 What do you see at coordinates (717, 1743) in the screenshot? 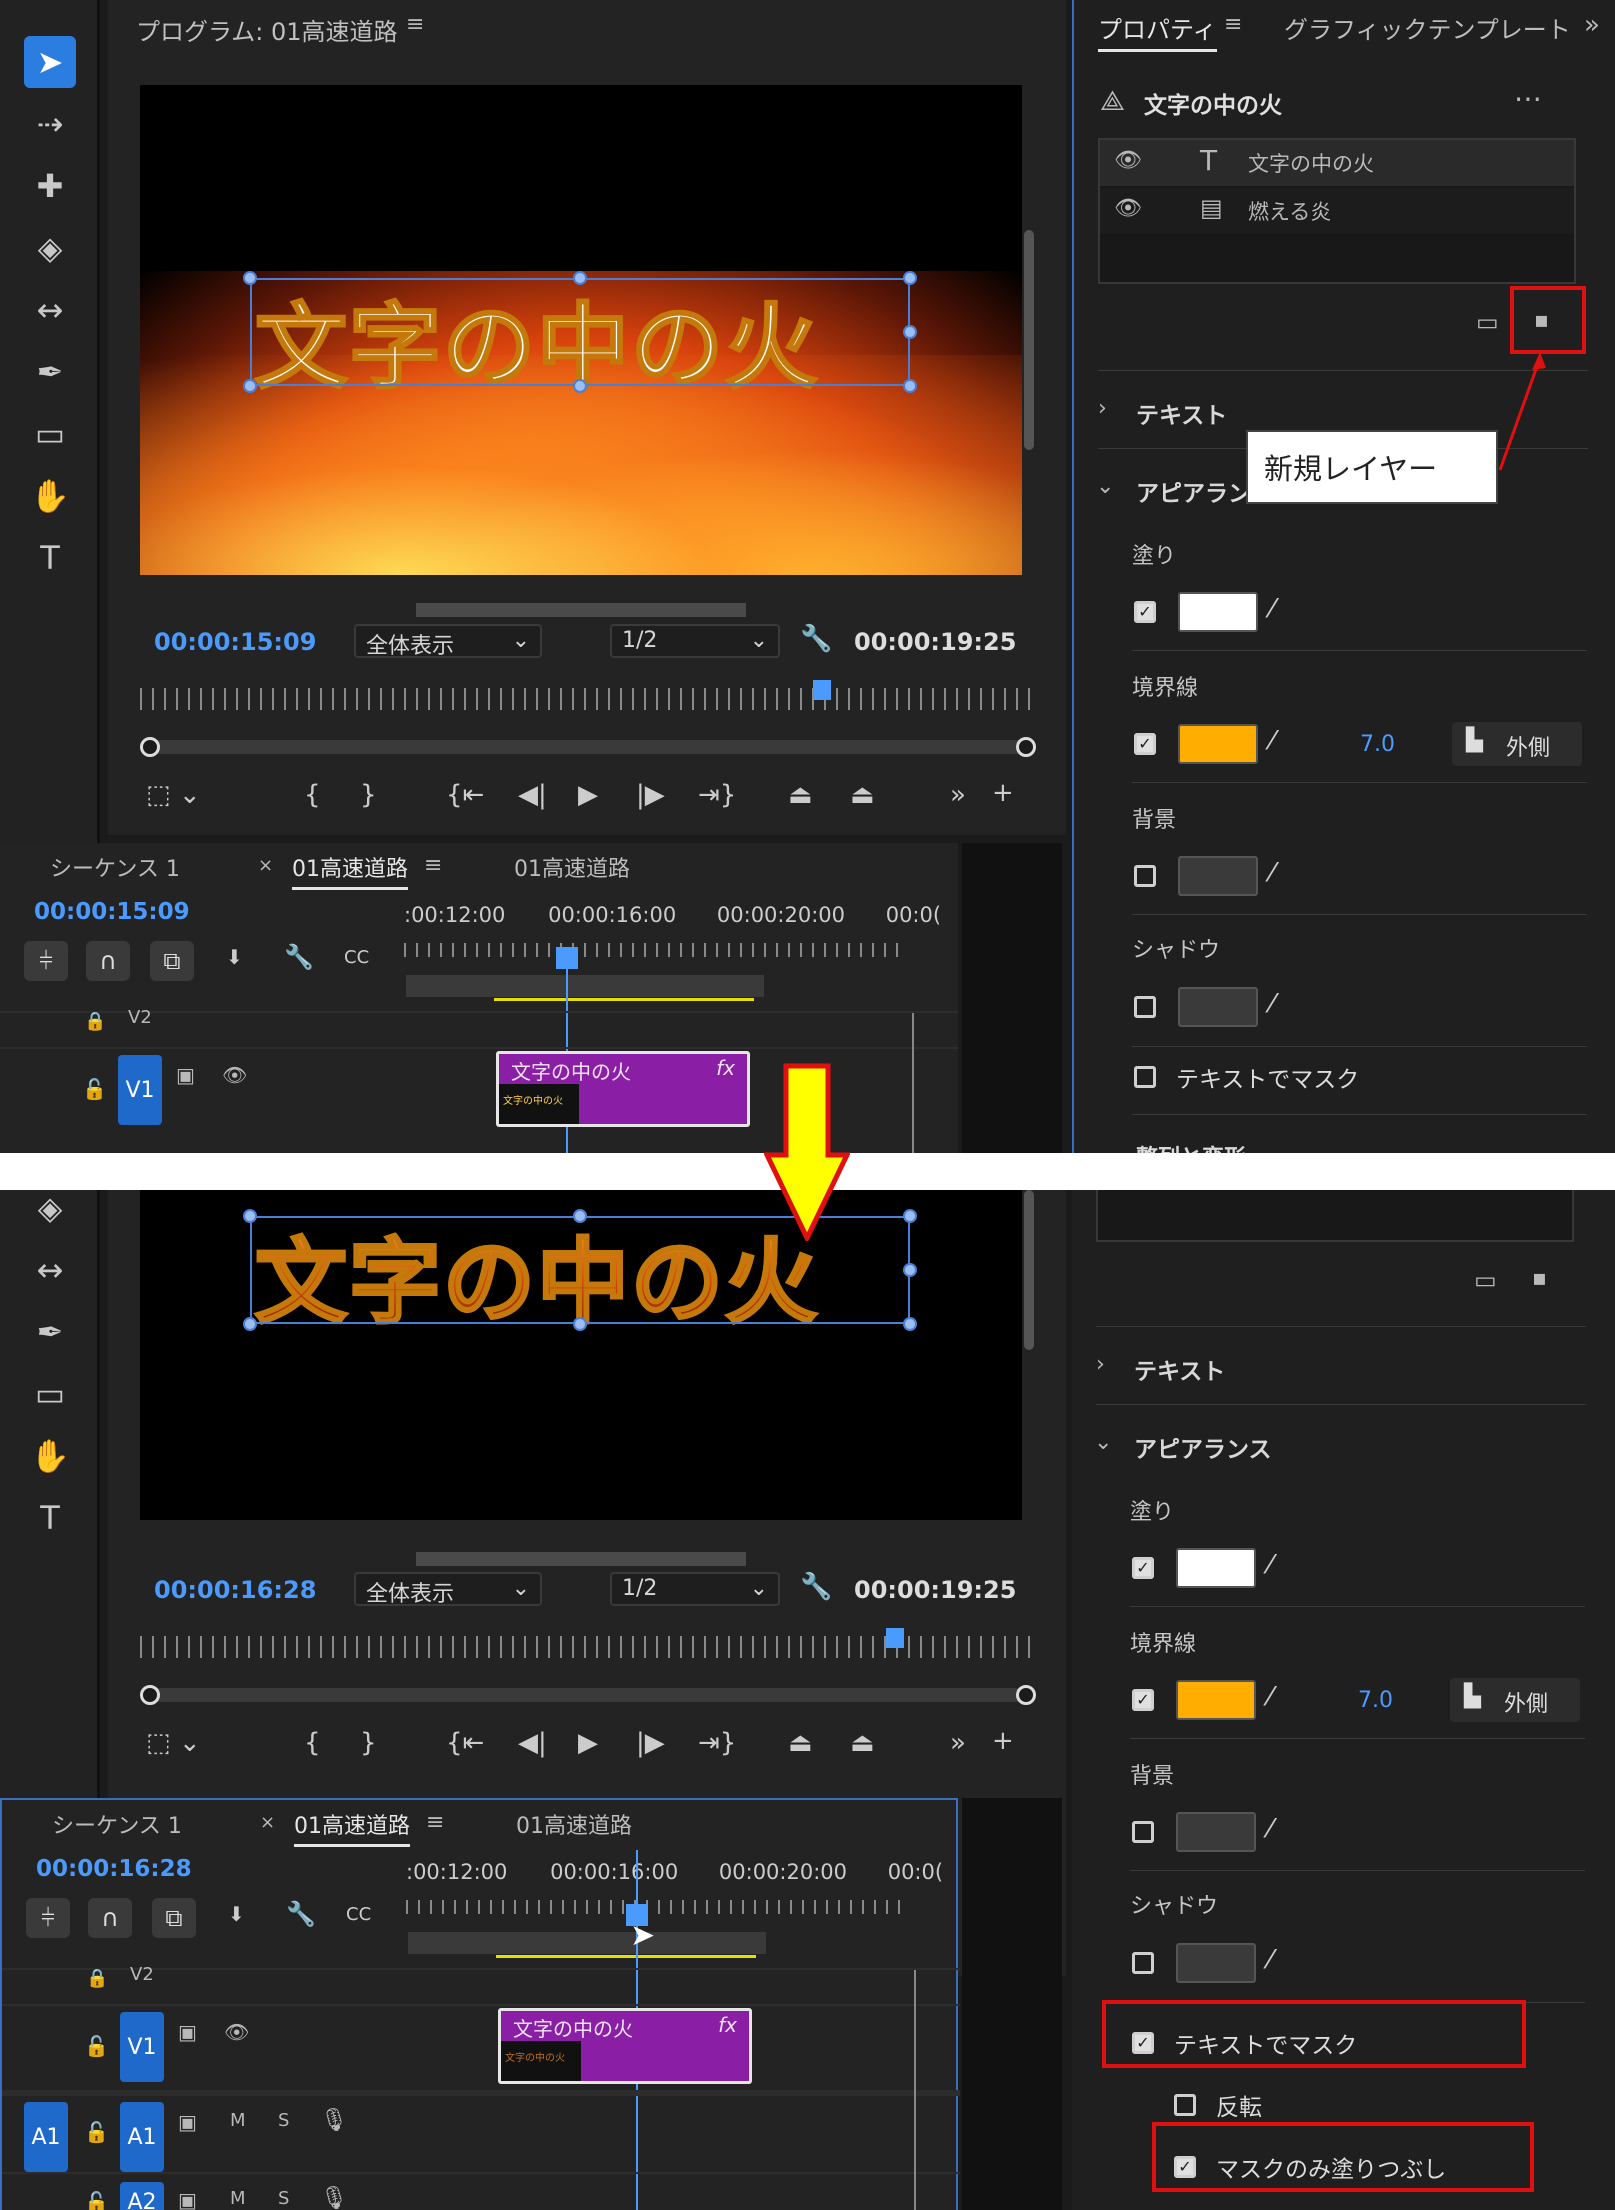
I see `go-to-out-icon: ⇥}` at bounding box center [717, 1743].